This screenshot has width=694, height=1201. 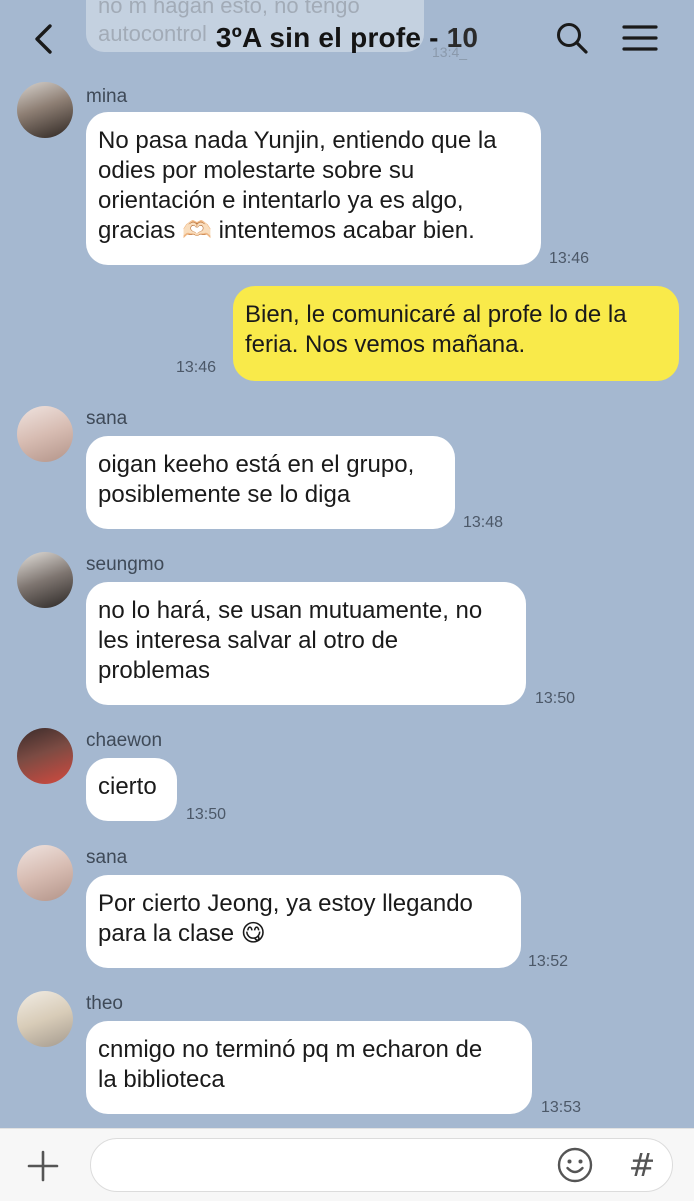 I want to click on search-button, so click(x=572, y=38).